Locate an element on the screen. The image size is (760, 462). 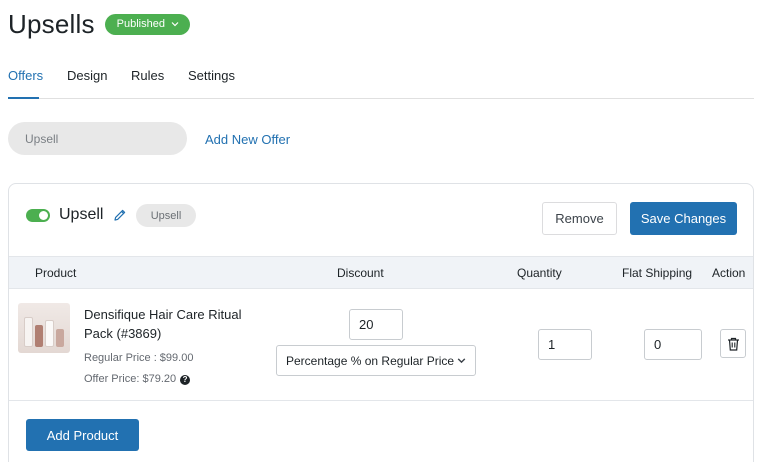
flat-shipping-value: 0 is located at coordinates (658, 344).